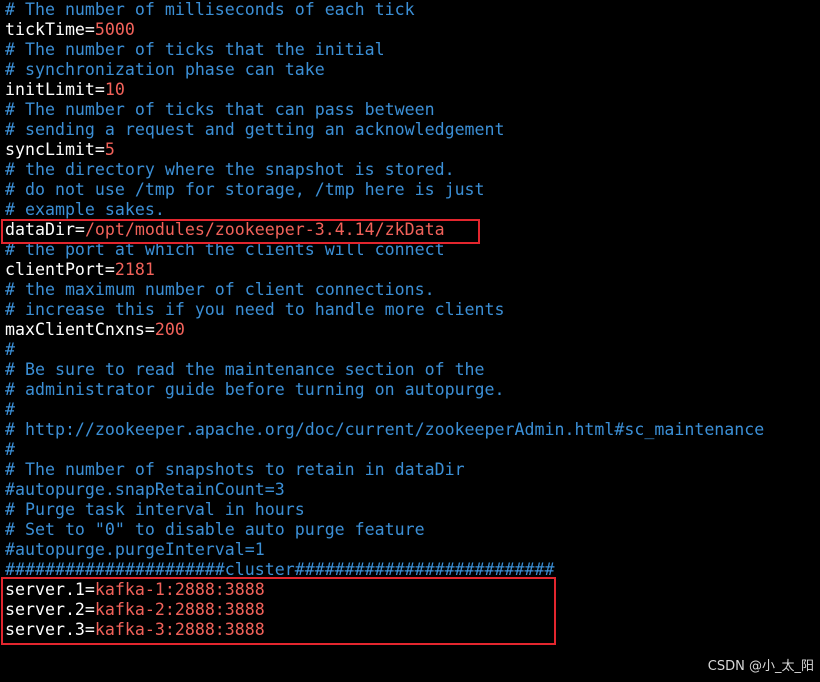 This screenshot has height=682, width=820. I want to click on config-value: /opt/modules/zookeeper-3.4.14/zkData, so click(264, 229).